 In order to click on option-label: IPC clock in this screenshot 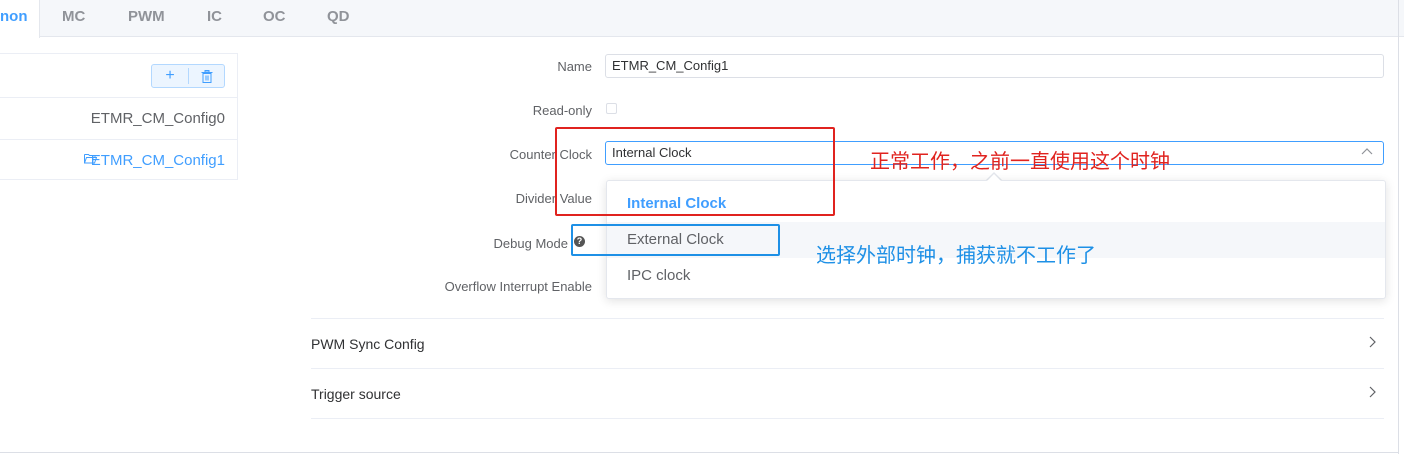, I will do `click(659, 275)`.